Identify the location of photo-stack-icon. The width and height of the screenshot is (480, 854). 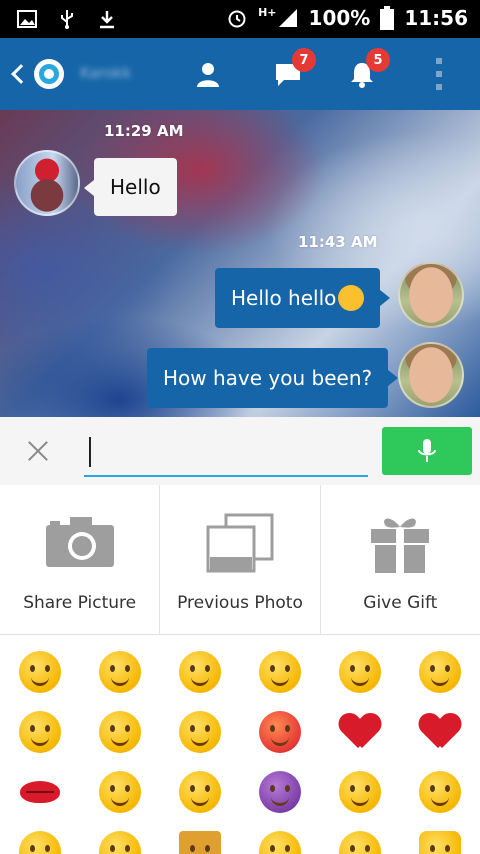
(240, 543).